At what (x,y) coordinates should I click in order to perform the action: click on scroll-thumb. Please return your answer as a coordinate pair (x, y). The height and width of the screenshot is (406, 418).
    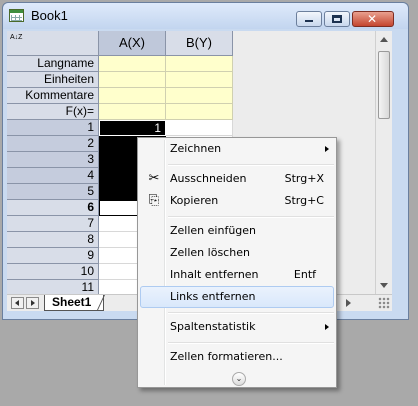
    Looking at the image, I should click on (384, 85).